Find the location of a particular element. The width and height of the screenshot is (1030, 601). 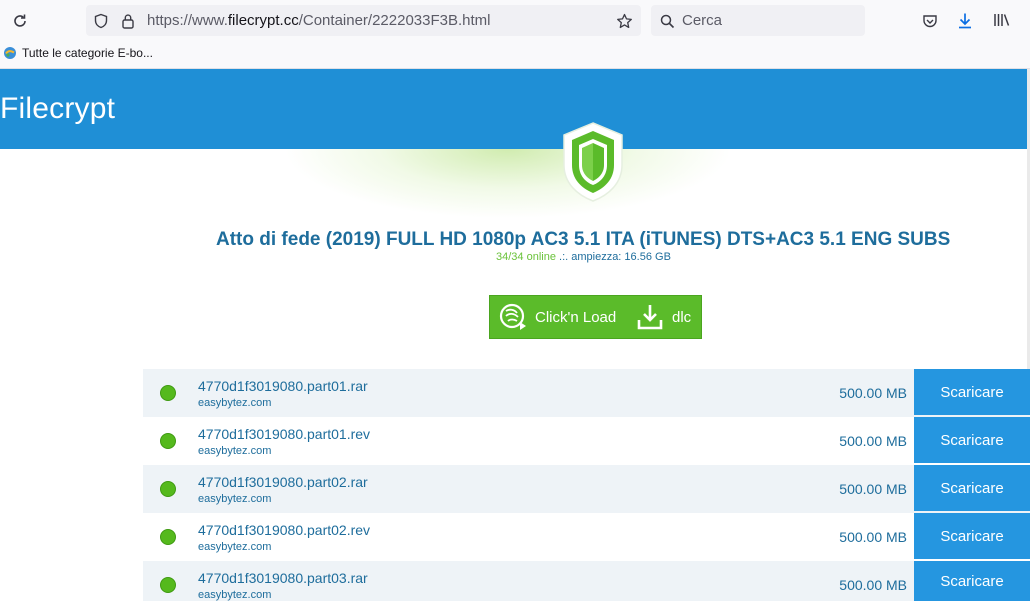

reload-icon is located at coordinates (20, 21).